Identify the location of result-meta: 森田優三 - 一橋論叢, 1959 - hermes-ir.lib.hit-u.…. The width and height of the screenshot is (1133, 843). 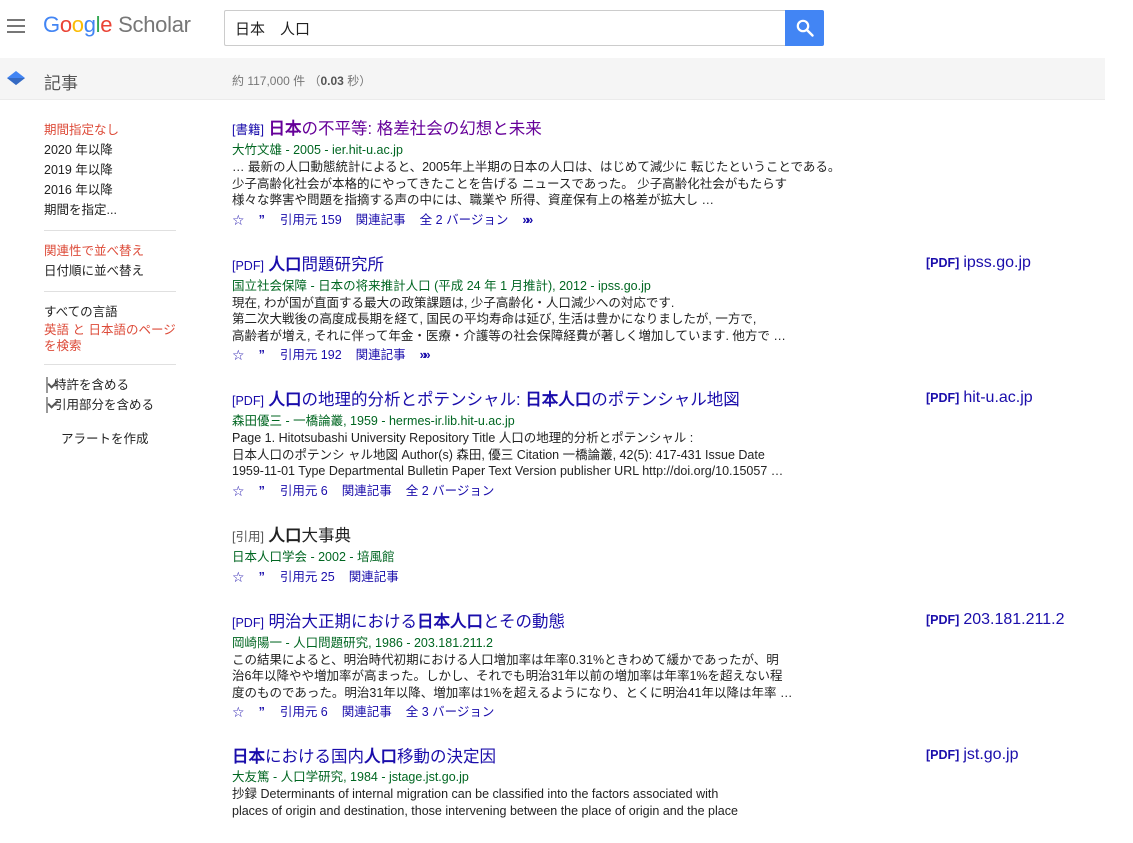
(373, 421).